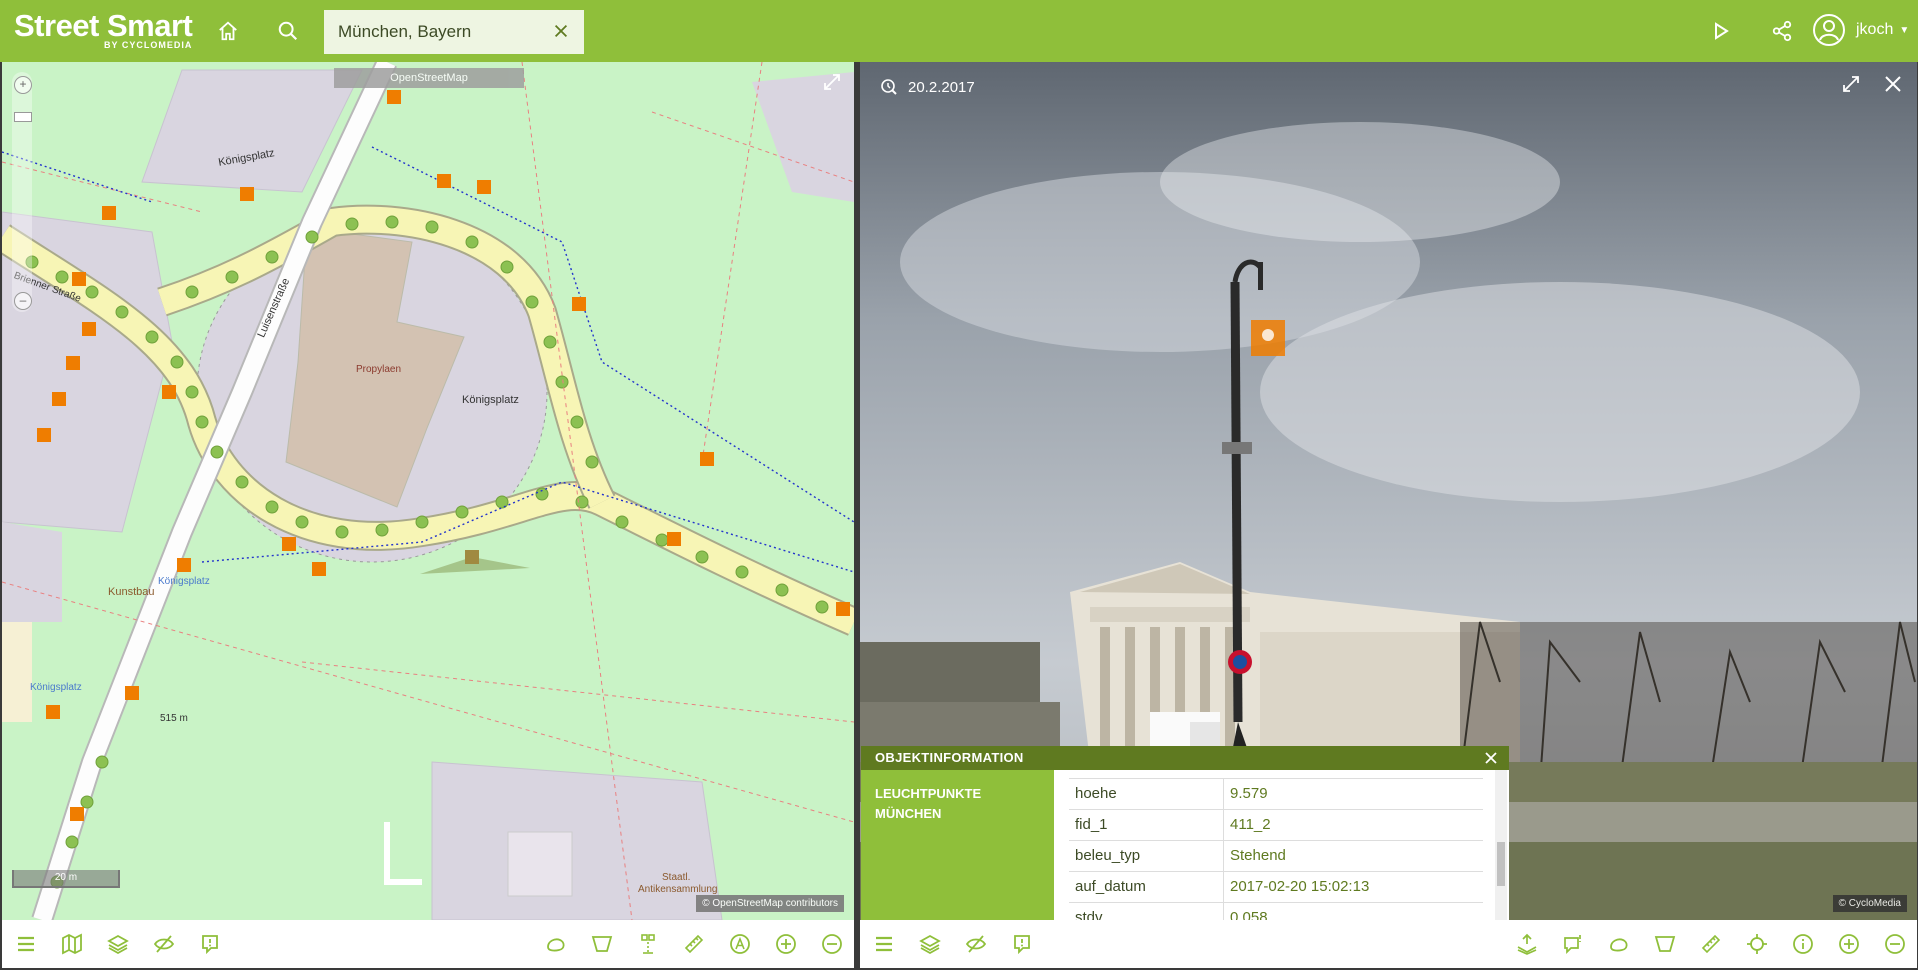 The height and width of the screenshot is (970, 1918). What do you see at coordinates (1258, 855) in the screenshot?
I see `attribute-value: Stehend` at bounding box center [1258, 855].